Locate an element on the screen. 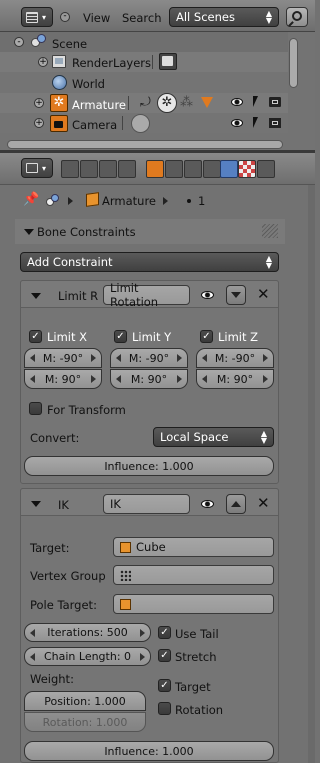  menu-search: Search is located at coordinates (142, 18).